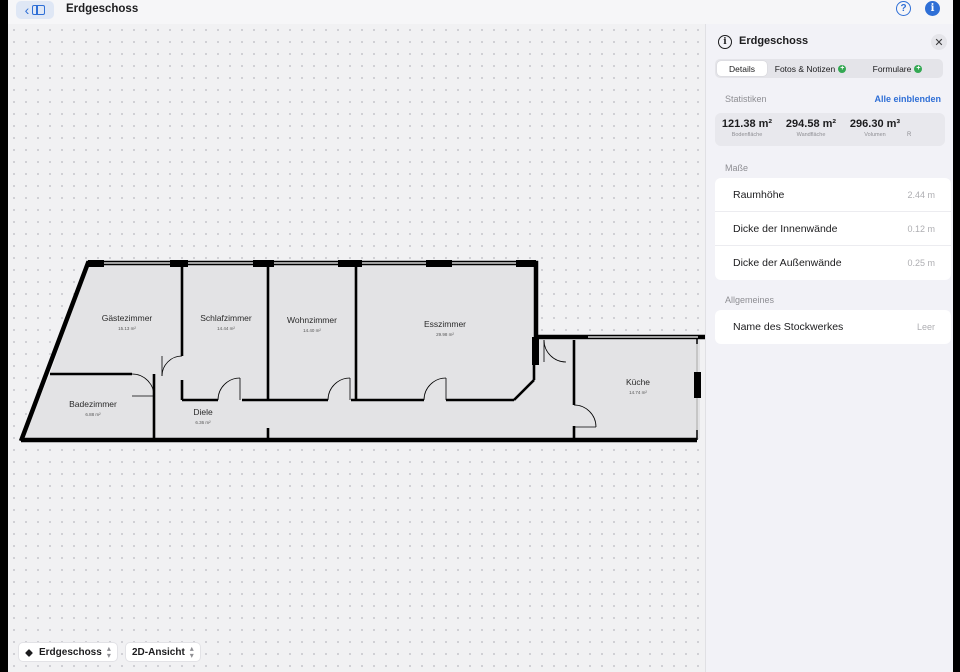  I want to click on floor-select: Erdgeschoss ▴ ▾, so click(68, 652).